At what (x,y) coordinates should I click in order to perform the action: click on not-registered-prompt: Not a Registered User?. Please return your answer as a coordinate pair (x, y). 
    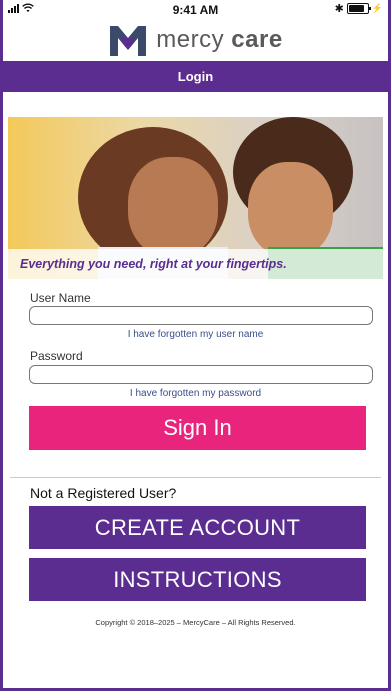
    Looking at the image, I should click on (103, 493).